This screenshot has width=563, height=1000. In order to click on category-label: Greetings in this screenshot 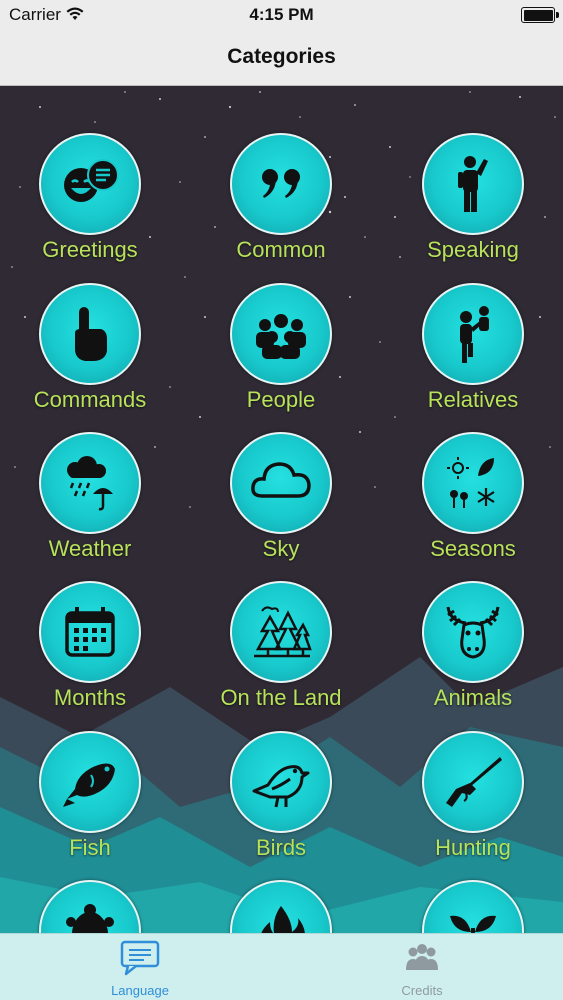, I will do `click(90, 249)`.